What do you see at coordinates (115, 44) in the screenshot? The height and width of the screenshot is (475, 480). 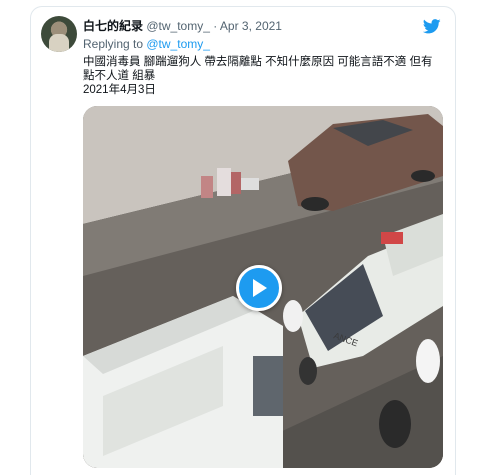 I see `reply-prefix: Replying to` at bounding box center [115, 44].